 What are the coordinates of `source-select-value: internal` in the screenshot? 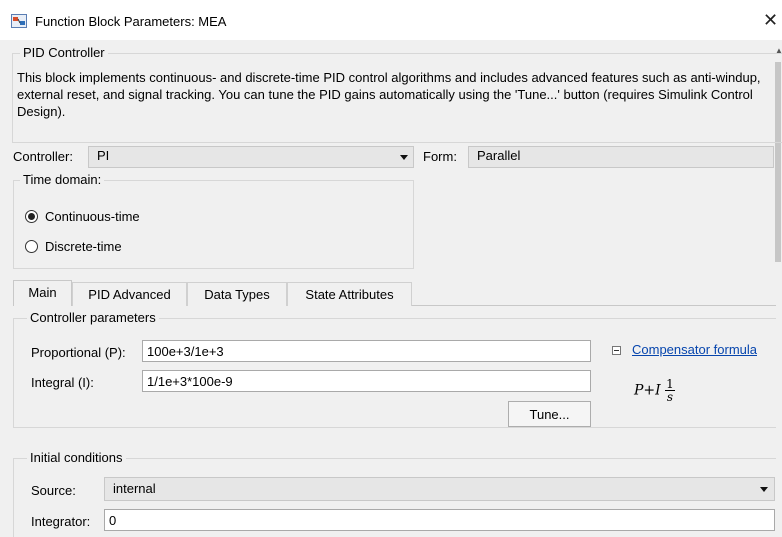 It's located at (134, 488).